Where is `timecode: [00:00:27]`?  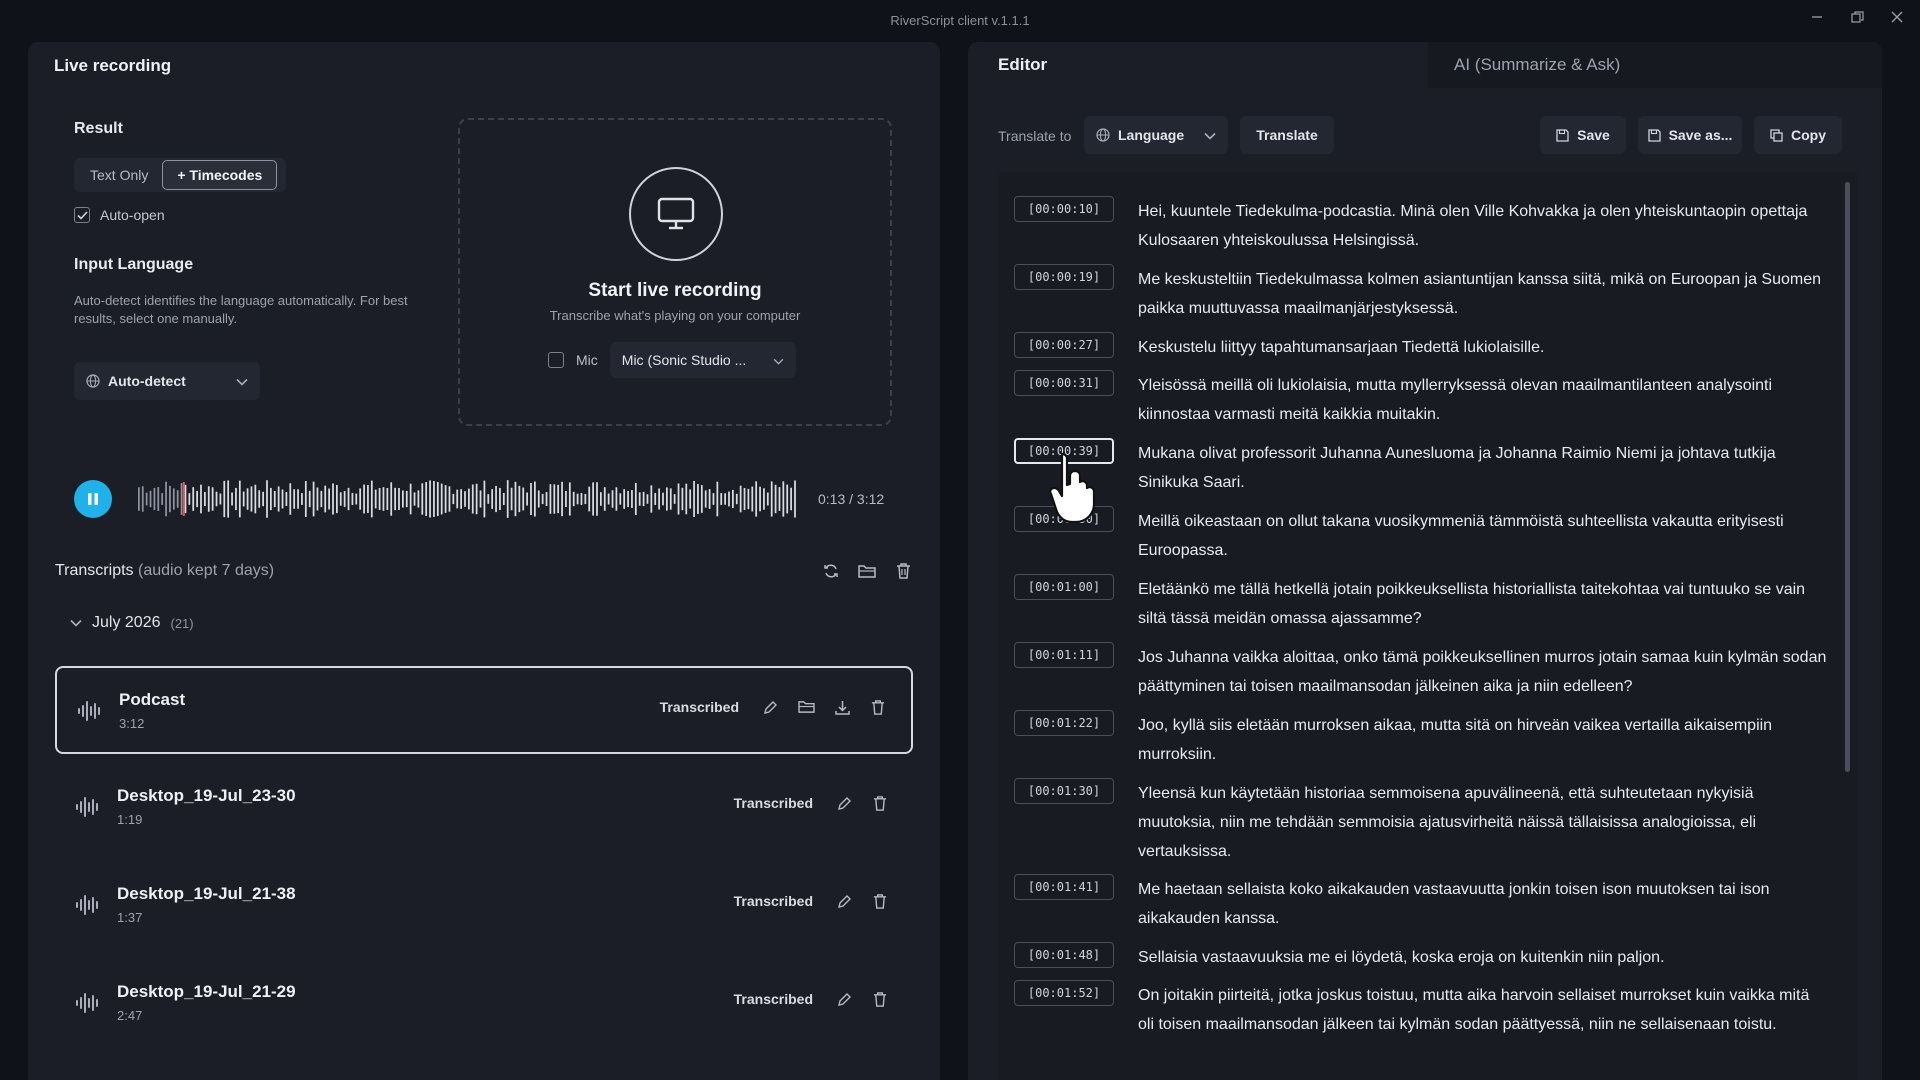 timecode: [00:00:27] is located at coordinates (1064, 345).